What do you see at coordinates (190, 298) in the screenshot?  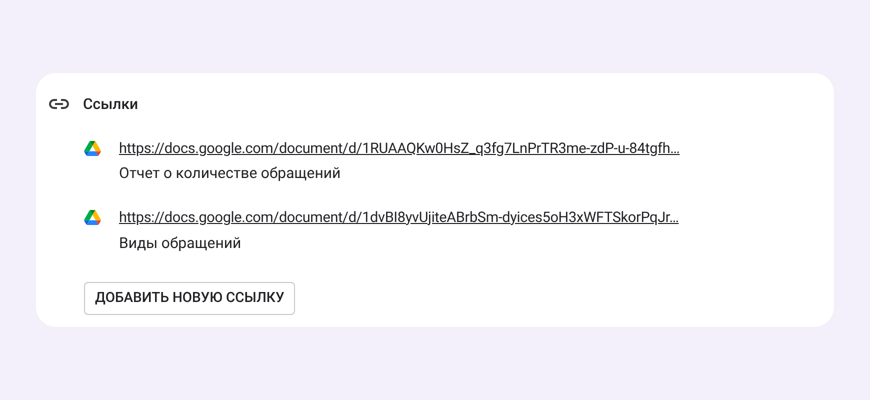 I see `add-link-button: ДОБАВИТЬ НОВУЮ ССЫЛКУ` at bounding box center [190, 298].